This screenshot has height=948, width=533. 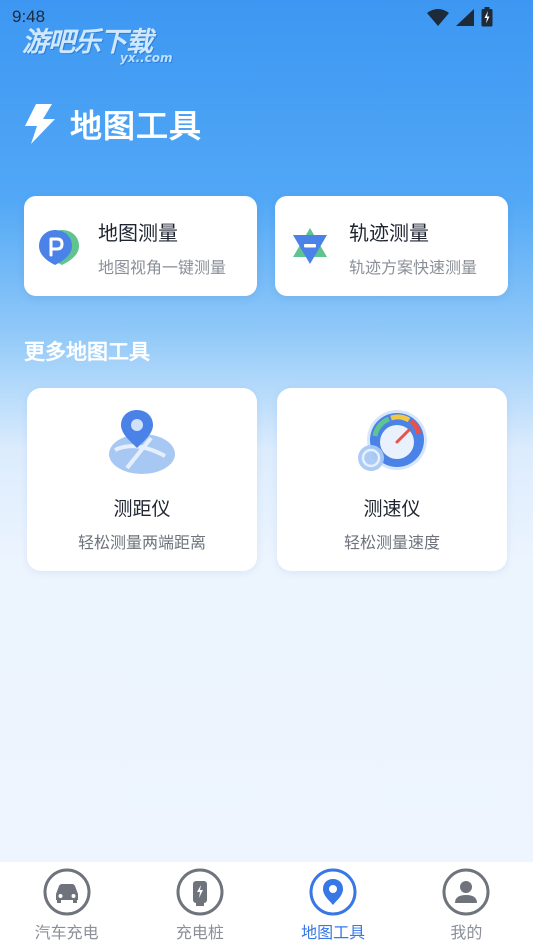 I want to click on speed-meter-card: 测速仪 轻松测量速度, so click(x=392, y=479).